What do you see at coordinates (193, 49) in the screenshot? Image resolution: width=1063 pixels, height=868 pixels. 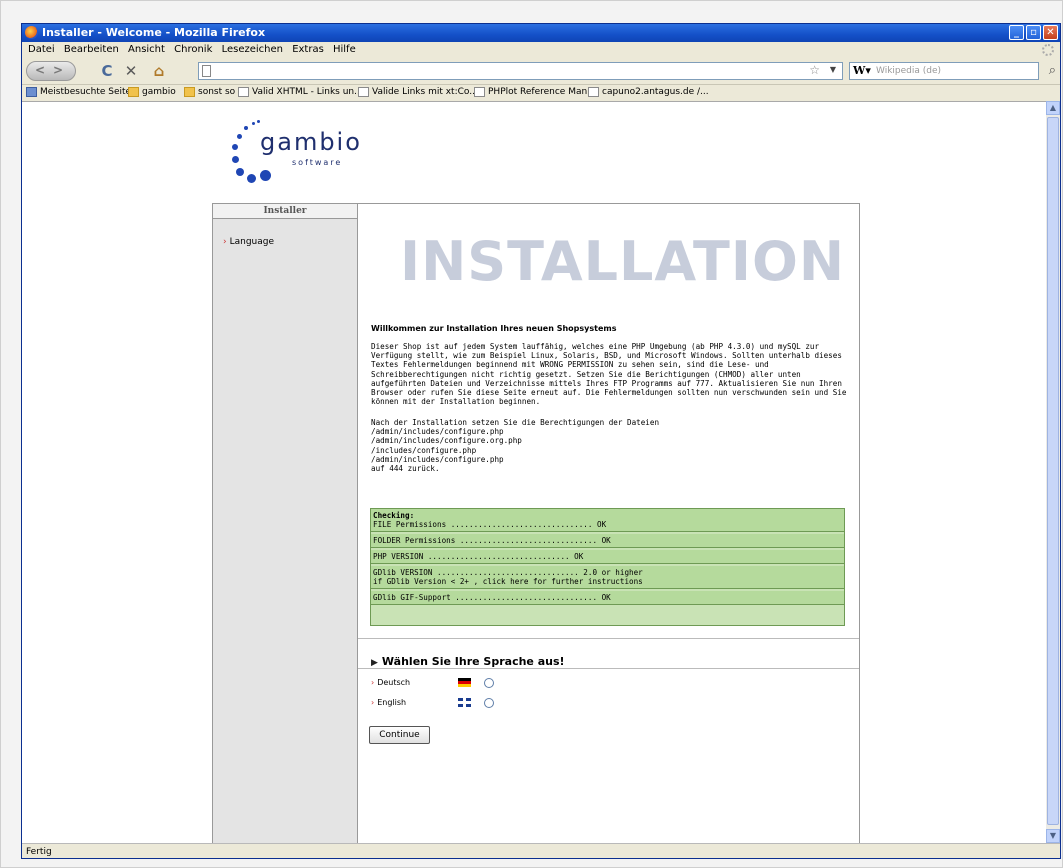 I see `menu-chronik: Chronik` at bounding box center [193, 49].